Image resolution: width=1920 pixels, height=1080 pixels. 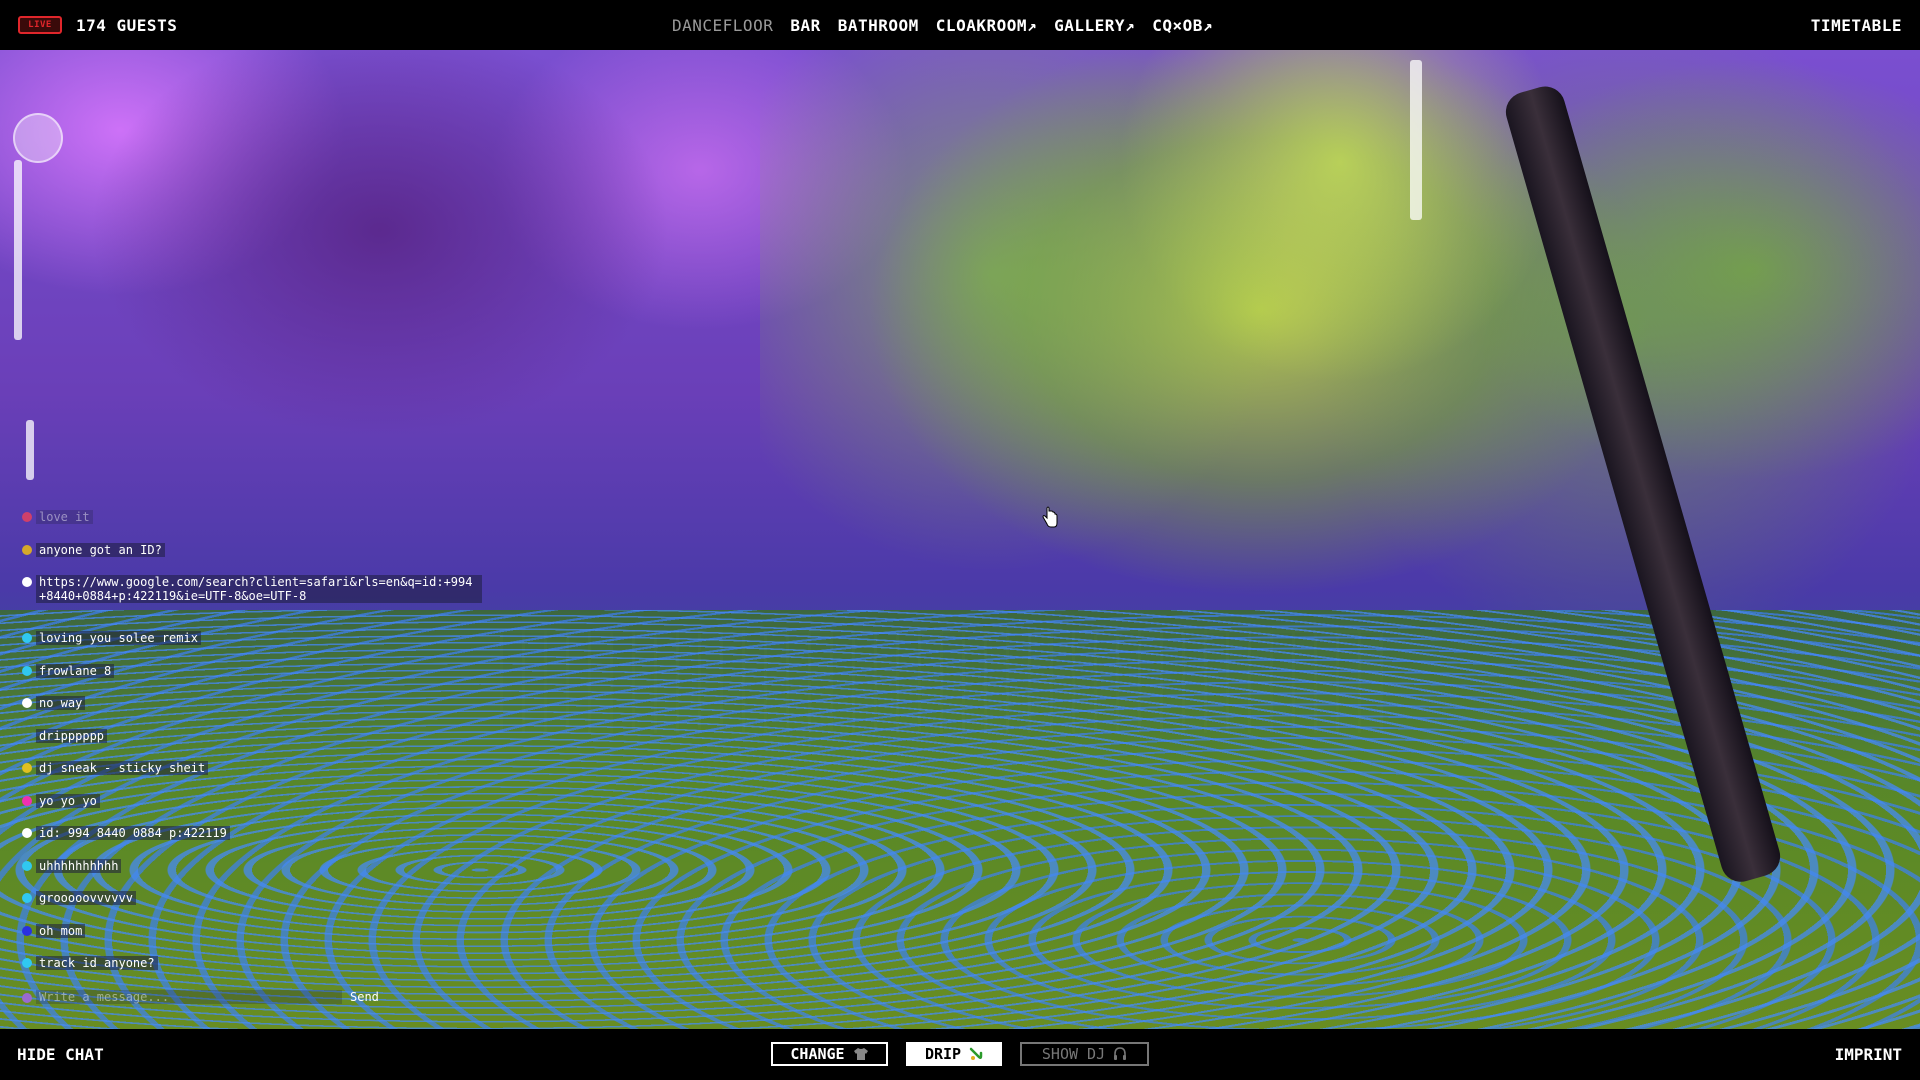 I want to click on chat-message: yo yo yo, so click(x=262, y=810).